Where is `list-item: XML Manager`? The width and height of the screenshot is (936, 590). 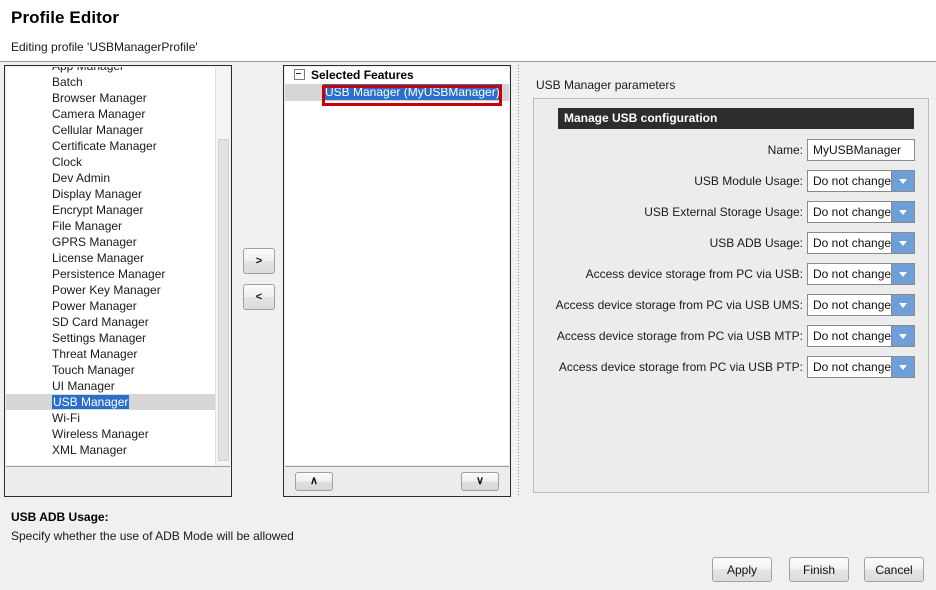
list-item: XML Manager is located at coordinates (111, 450).